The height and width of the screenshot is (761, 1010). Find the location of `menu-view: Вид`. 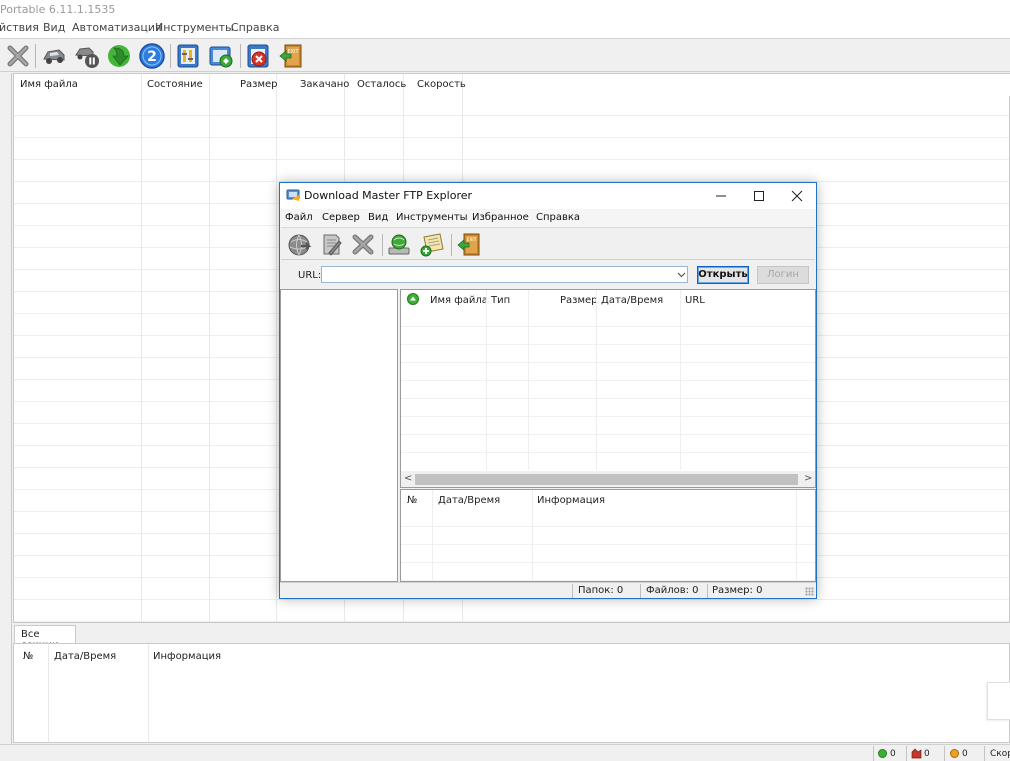

menu-view: Вид is located at coordinates (54, 27).